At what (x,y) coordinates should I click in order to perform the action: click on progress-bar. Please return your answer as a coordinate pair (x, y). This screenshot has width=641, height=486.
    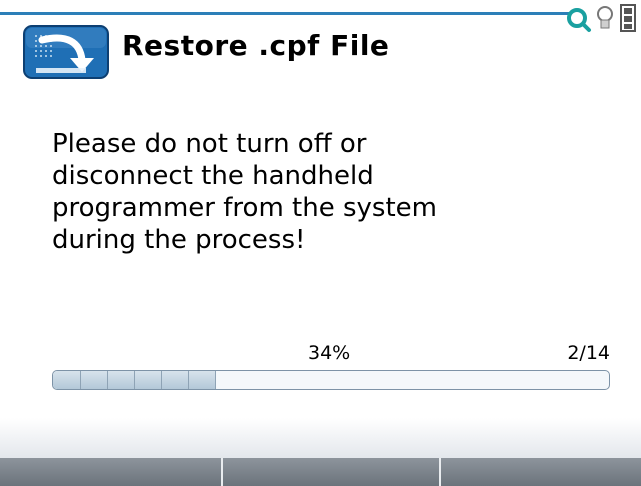
    Looking at the image, I should click on (331, 380).